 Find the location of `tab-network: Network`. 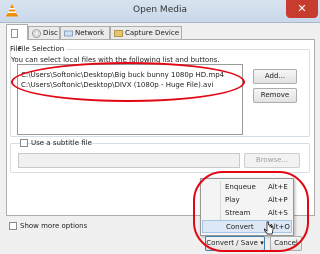

tab-network: Network is located at coordinates (85, 32).